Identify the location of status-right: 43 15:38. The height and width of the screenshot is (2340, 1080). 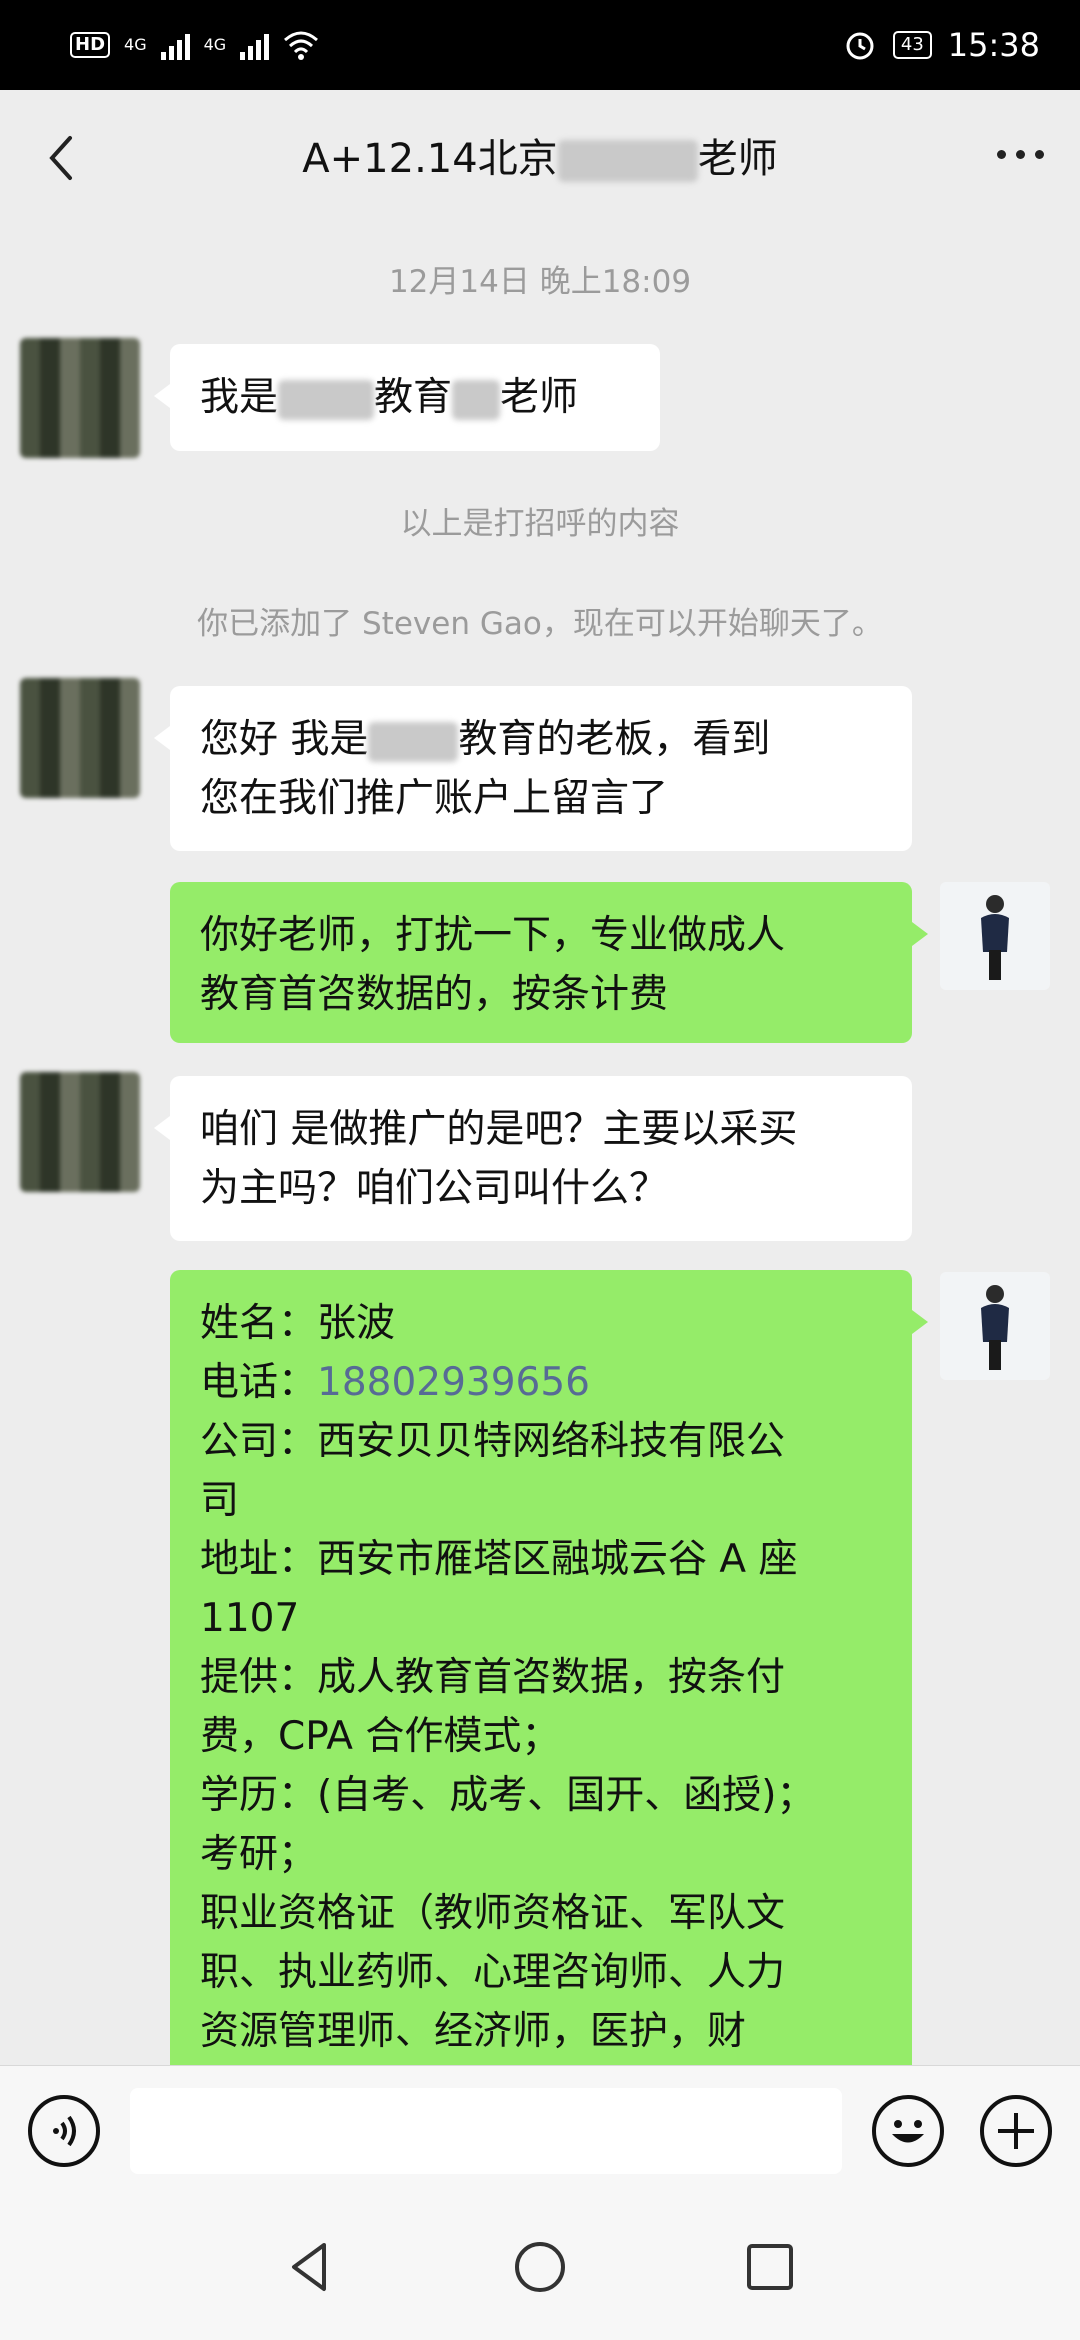
(941, 45).